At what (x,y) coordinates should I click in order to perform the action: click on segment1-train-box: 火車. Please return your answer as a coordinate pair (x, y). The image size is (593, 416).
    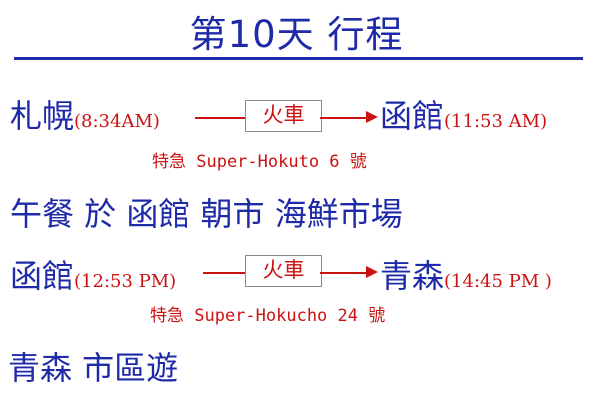
    Looking at the image, I should click on (283, 116).